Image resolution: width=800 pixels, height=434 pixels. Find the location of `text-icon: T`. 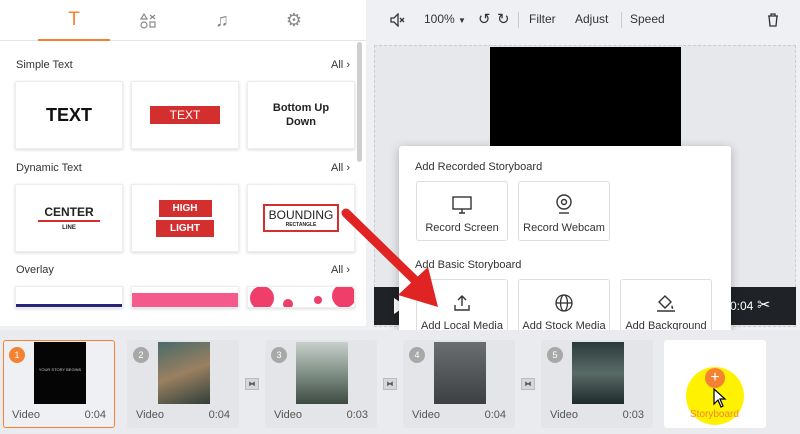

text-icon: T is located at coordinates (74, 19).